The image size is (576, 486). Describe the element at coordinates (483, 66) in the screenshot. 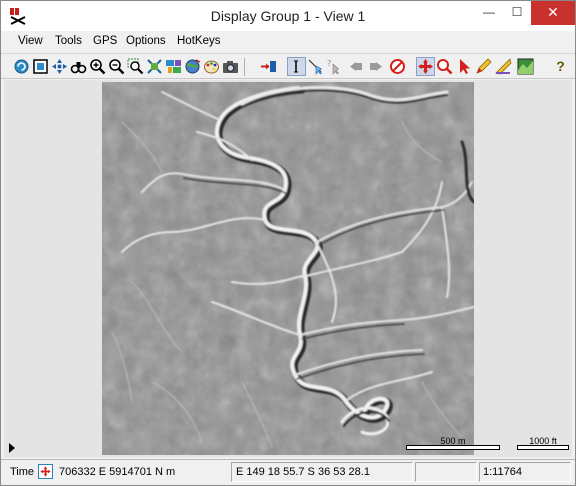

I see `sketch-tool-icon` at that location.